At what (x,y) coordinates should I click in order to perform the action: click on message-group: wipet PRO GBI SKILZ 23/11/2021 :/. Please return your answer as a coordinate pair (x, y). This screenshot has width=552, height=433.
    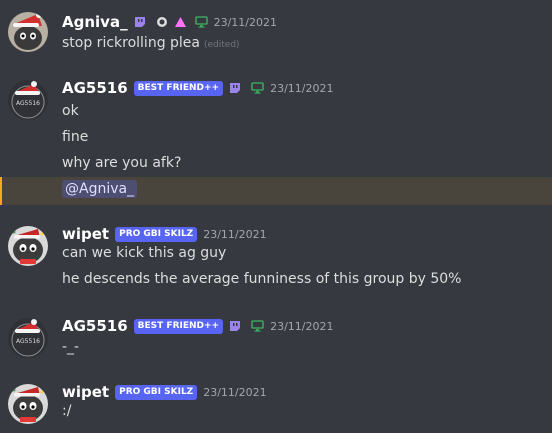
    Looking at the image, I should click on (276, 406).